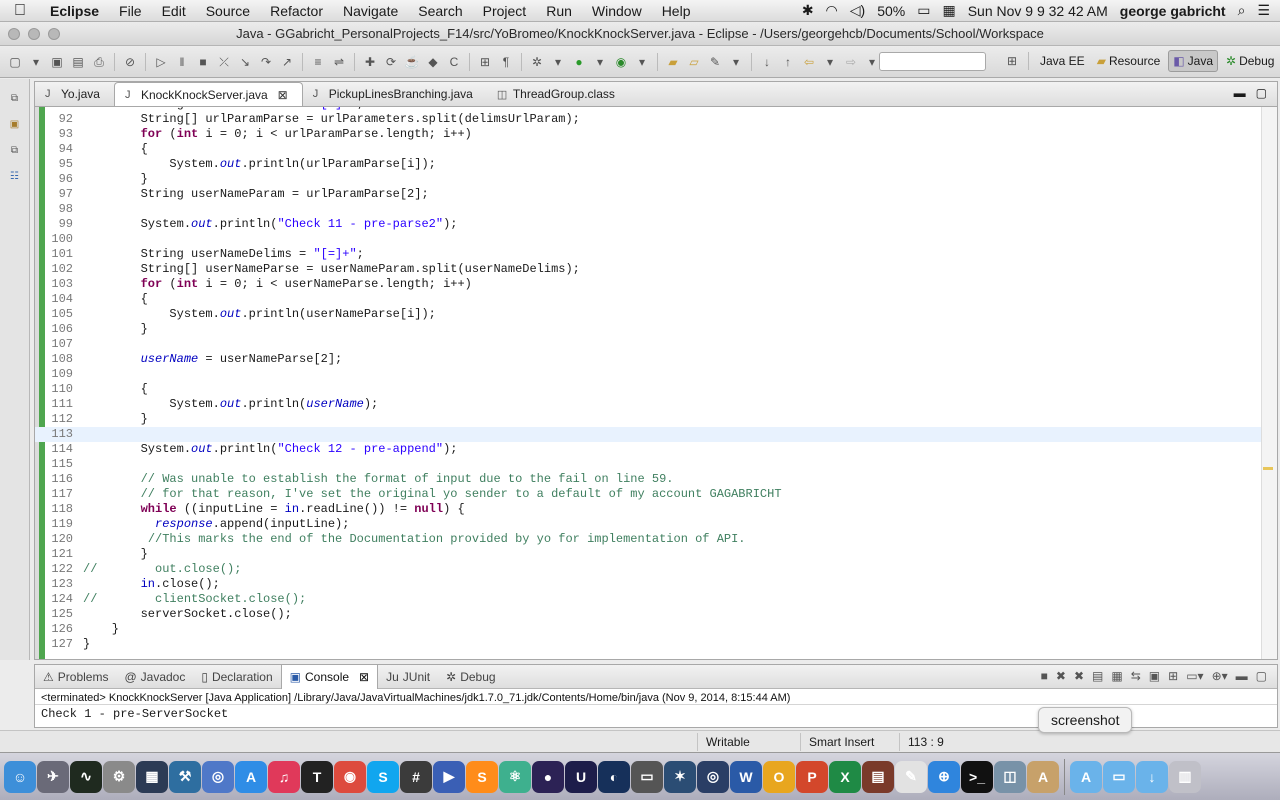 The width and height of the screenshot is (1280, 800). Describe the element at coordinates (54, 33) in the screenshot. I see `zoom-window-button` at that location.